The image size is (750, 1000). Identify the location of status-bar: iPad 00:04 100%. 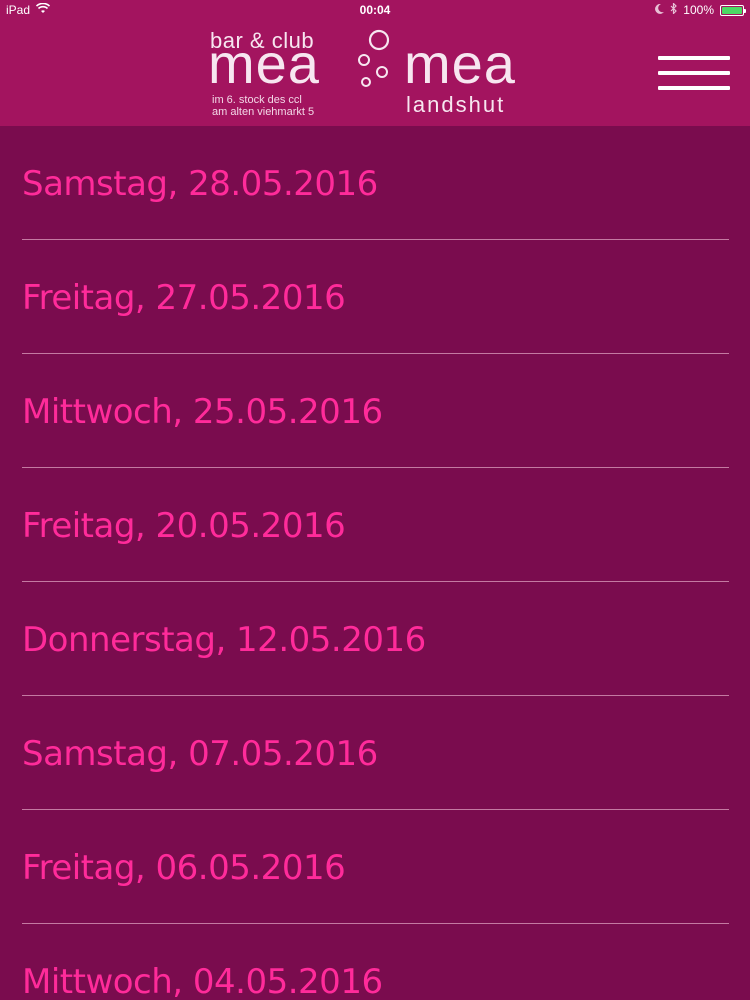
(375, 10).